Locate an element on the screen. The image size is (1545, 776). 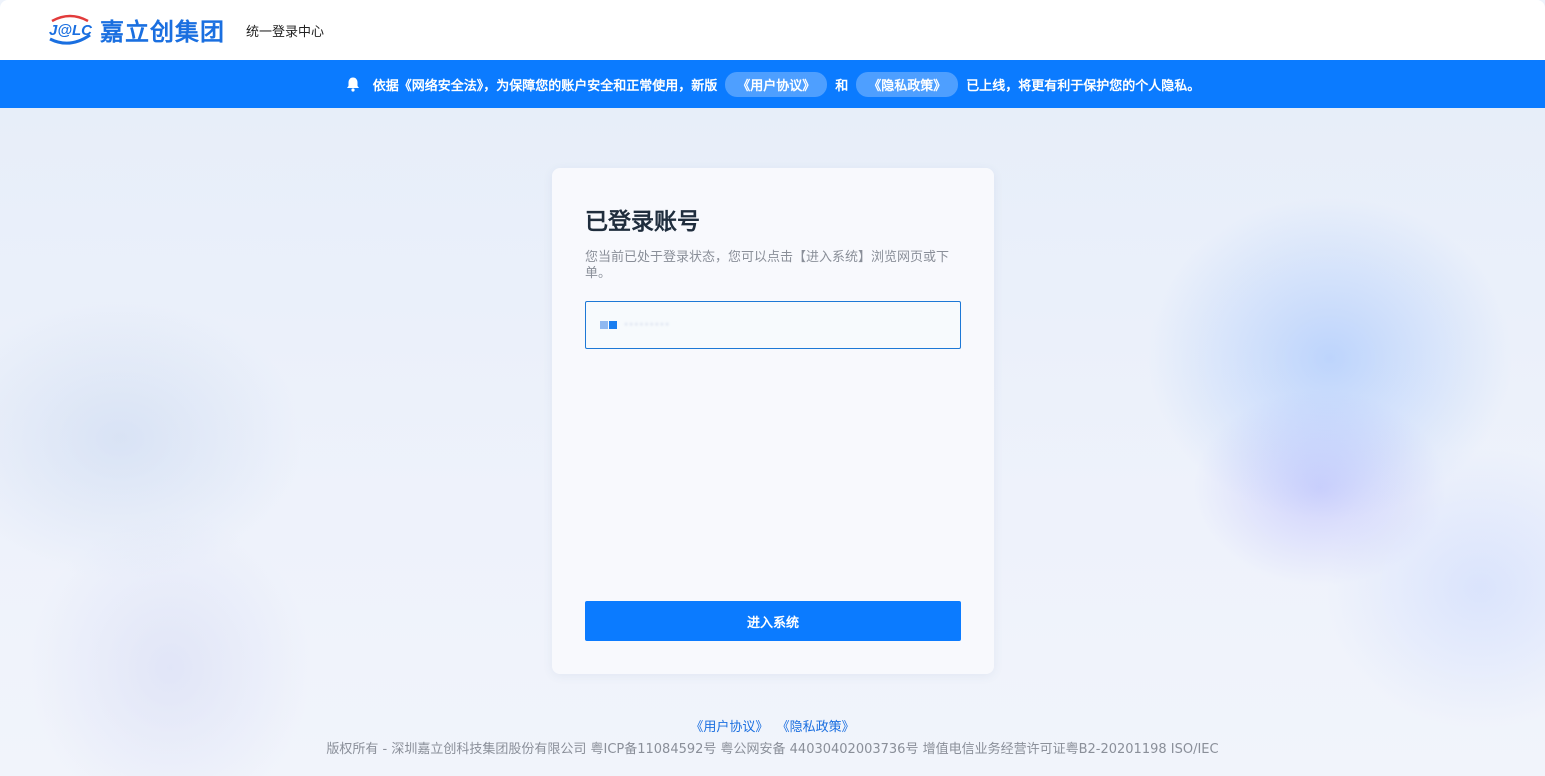
logo-company-name: 嘉立创集团 is located at coordinates (162, 32).